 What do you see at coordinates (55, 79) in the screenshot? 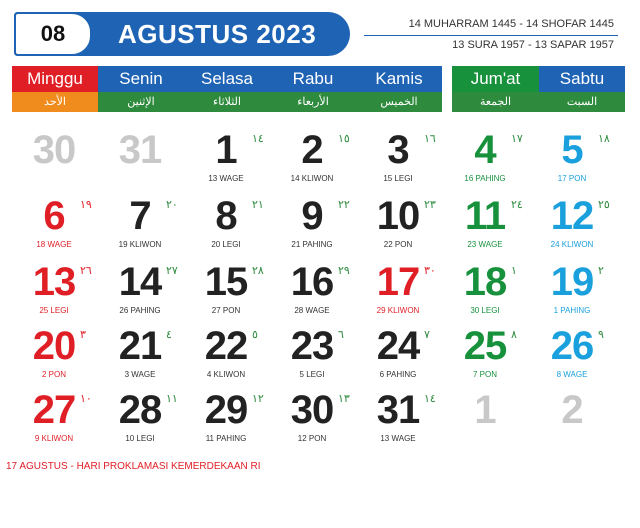
I see `weekday-name: Minggu` at bounding box center [55, 79].